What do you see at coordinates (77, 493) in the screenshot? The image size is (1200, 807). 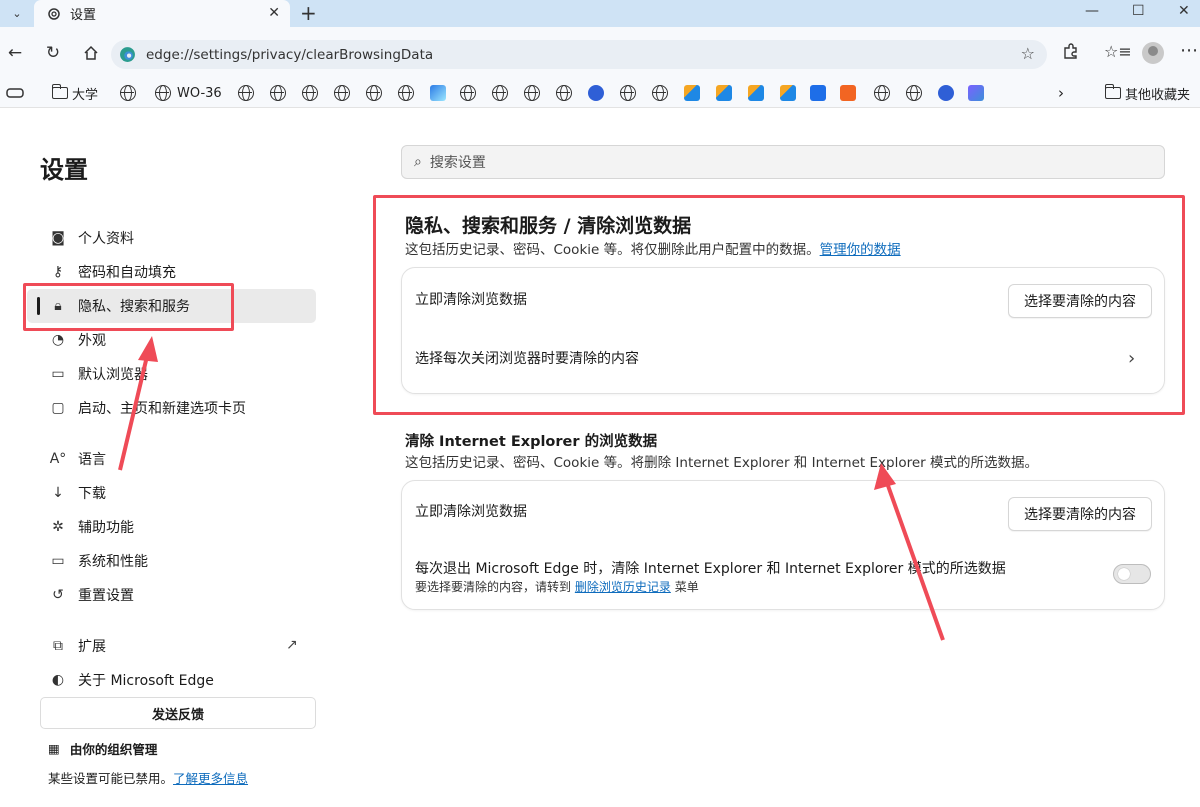 I see `sidebar-item-downloads: ↓ 下载` at bounding box center [77, 493].